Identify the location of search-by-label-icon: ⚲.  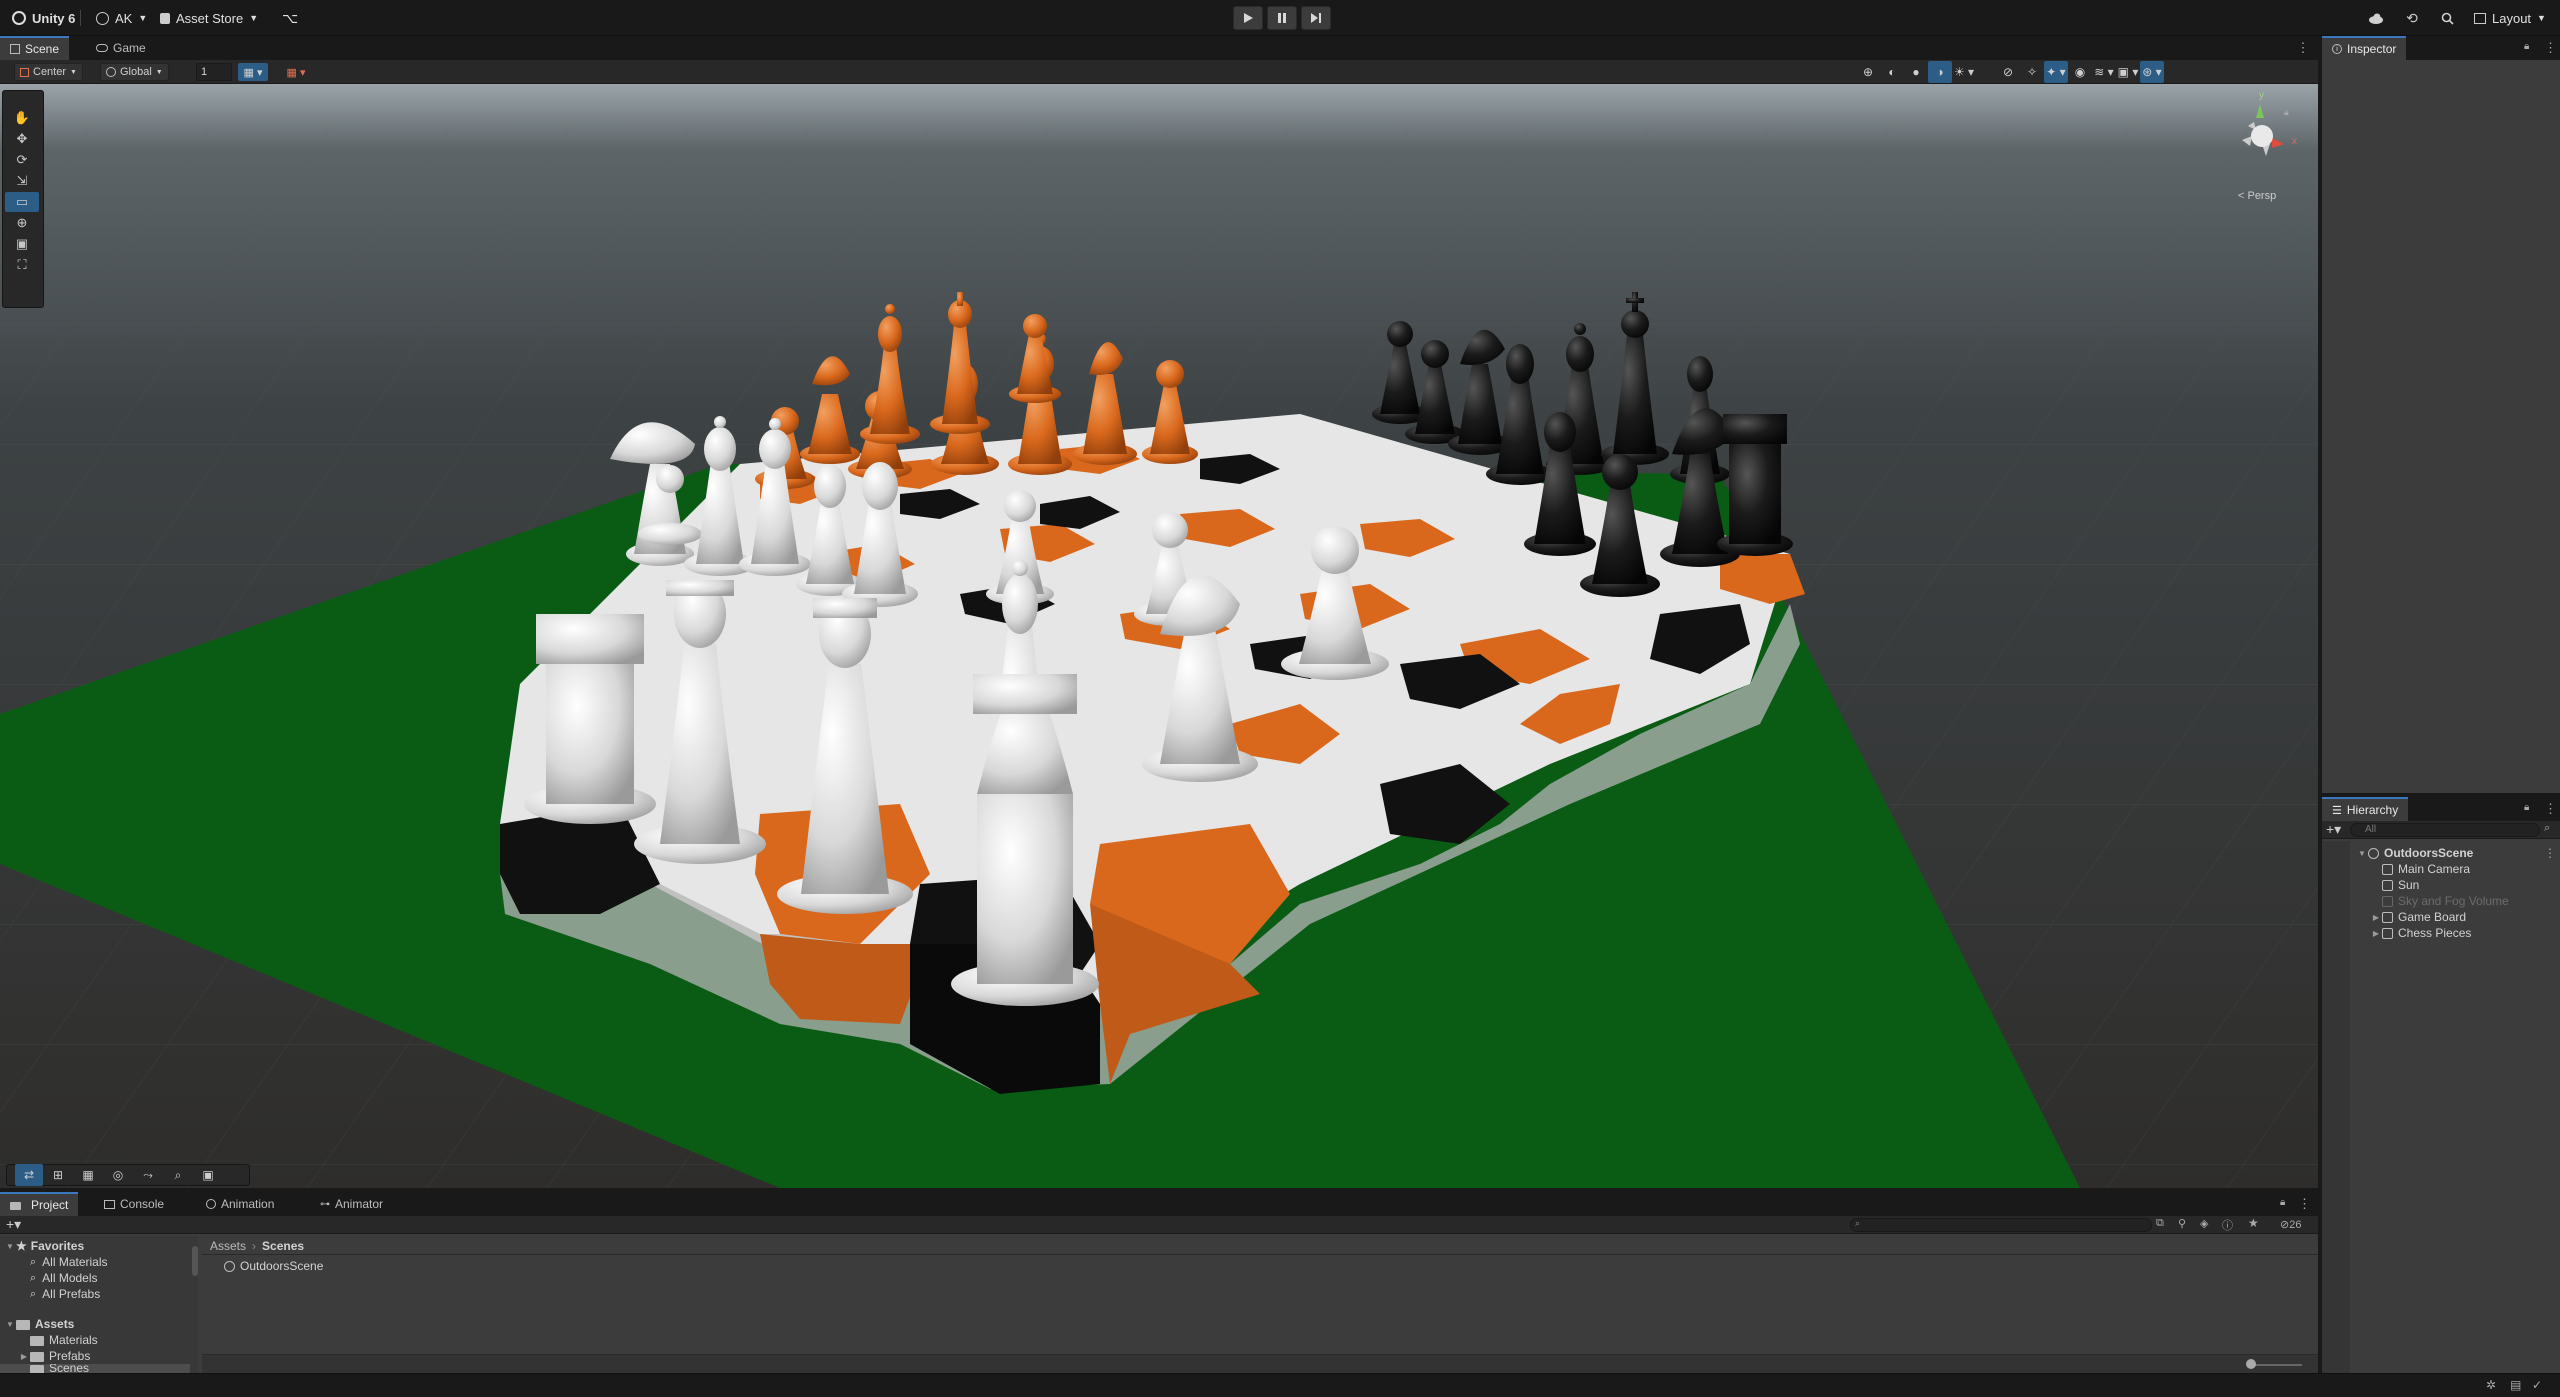
(2182, 1223).